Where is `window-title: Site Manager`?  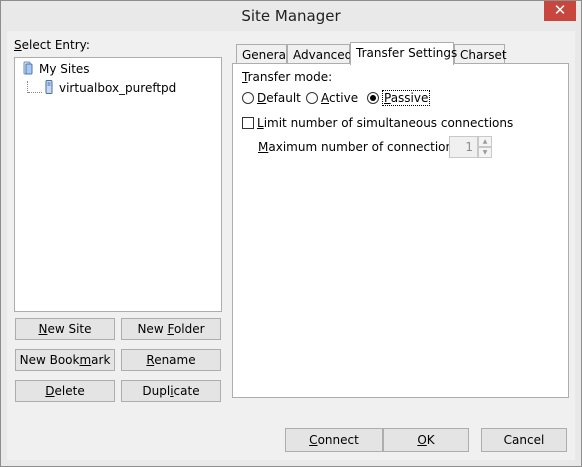
window-title: Site Manager is located at coordinates (291, 16).